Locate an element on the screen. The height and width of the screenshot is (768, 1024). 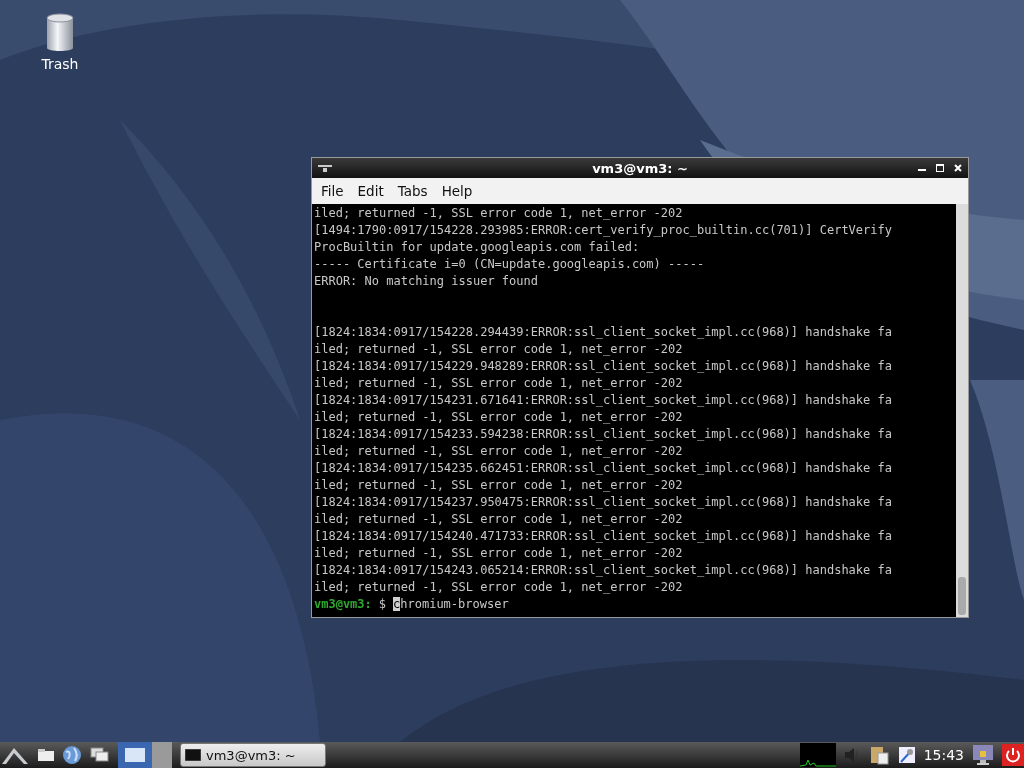
close-icon is located at coordinates (958, 168).